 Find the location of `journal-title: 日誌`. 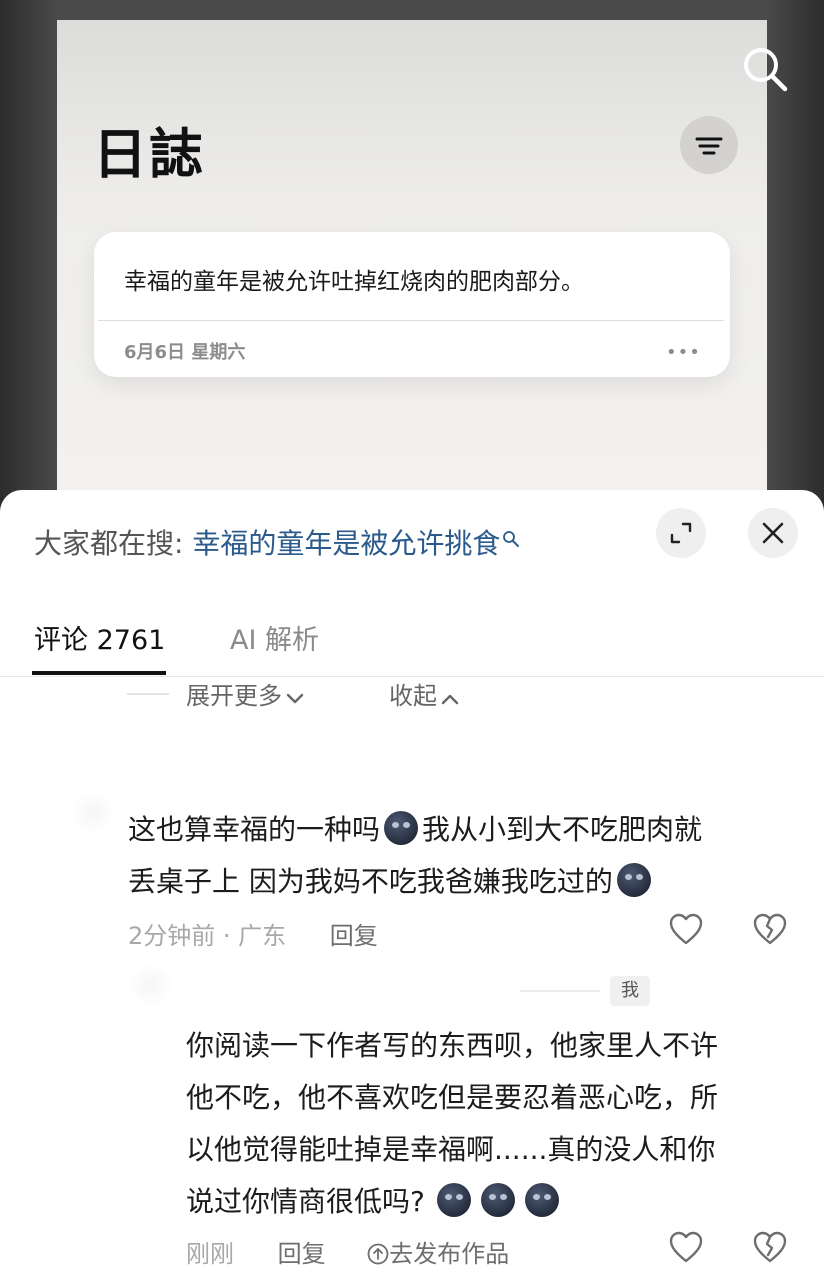

journal-title: 日誌 is located at coordinates (149, 154).